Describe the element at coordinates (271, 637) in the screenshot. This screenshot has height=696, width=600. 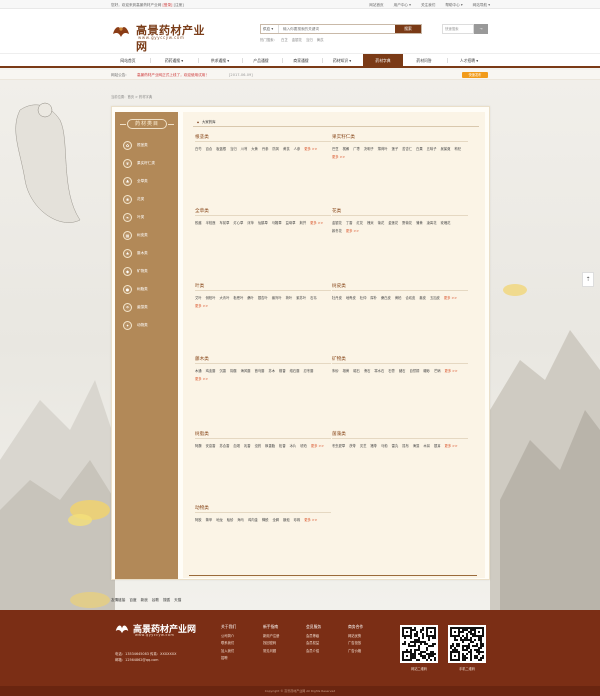
I see `footer-link: 新用户注册` at that location.